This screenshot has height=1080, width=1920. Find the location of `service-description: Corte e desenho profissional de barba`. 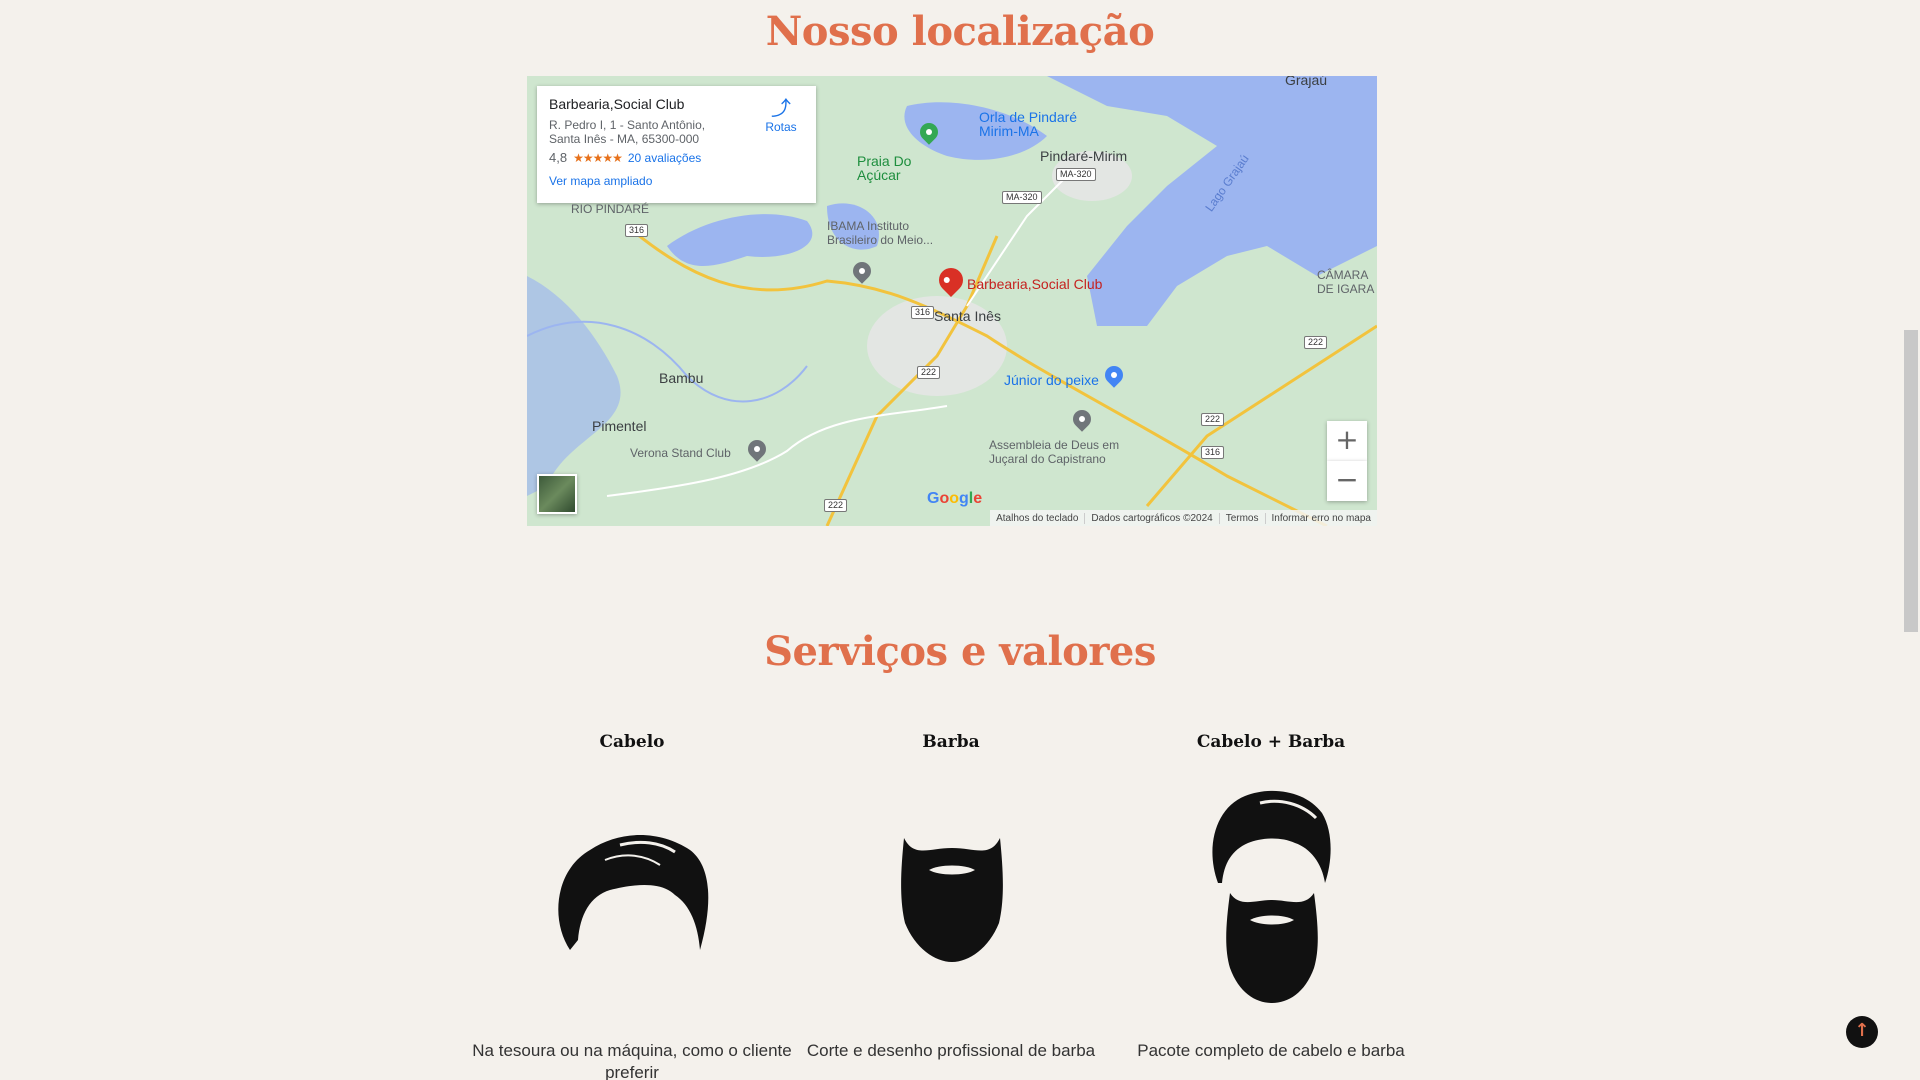

service-description: Corte e desenho profissional de barba is located at coordinates (951, 1050).